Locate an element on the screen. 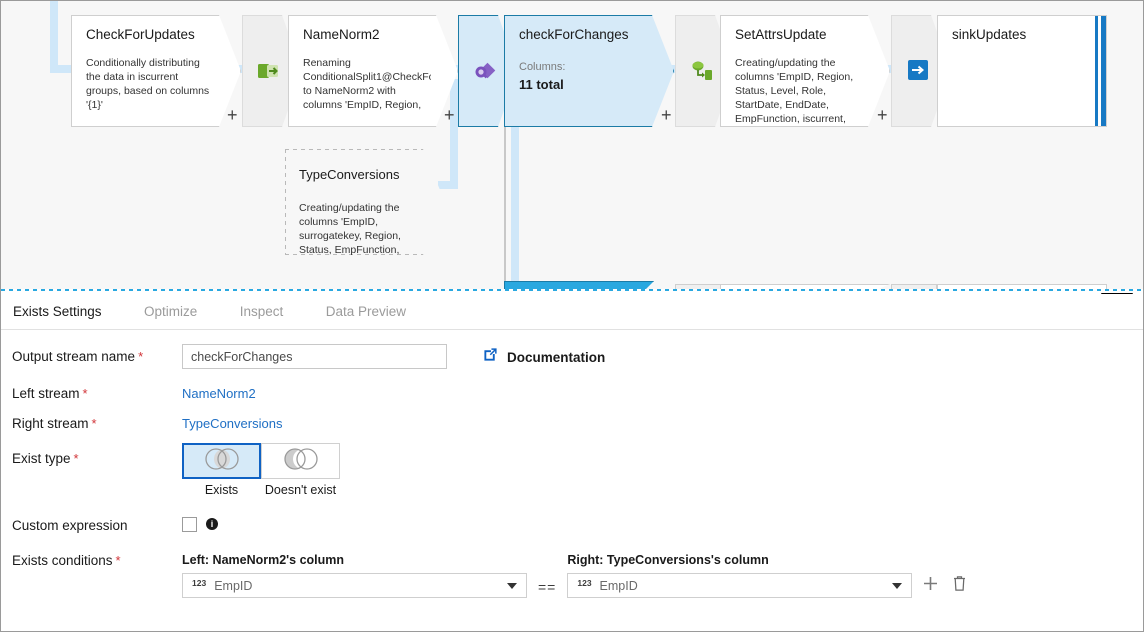 Image resolution: width=1144 pixels, height=632 pixels. row-left-stream: Left stream * NameNorm2 is located at coordinates (572, 391).